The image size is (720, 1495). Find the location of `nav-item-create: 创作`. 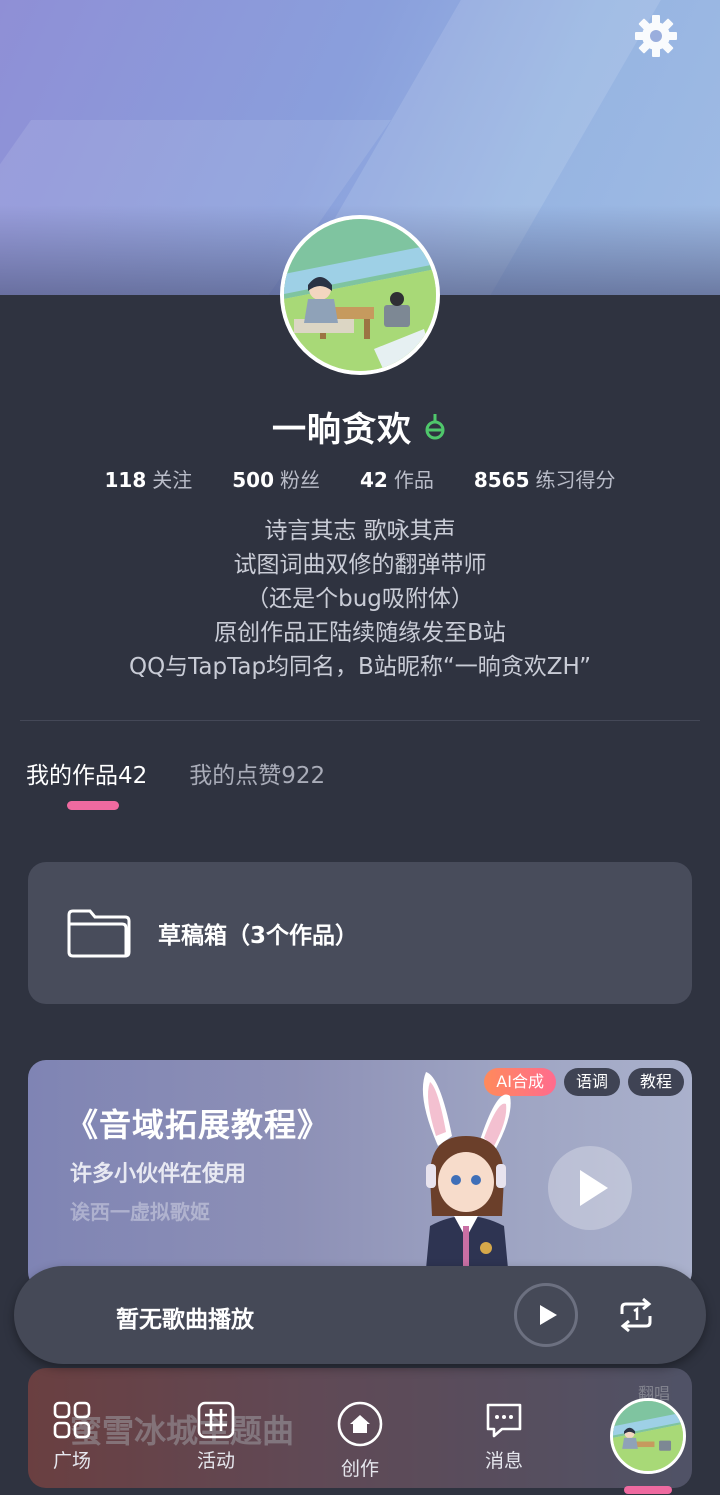

nav-item-create: 创作 is located at coordinates (360, 1440).